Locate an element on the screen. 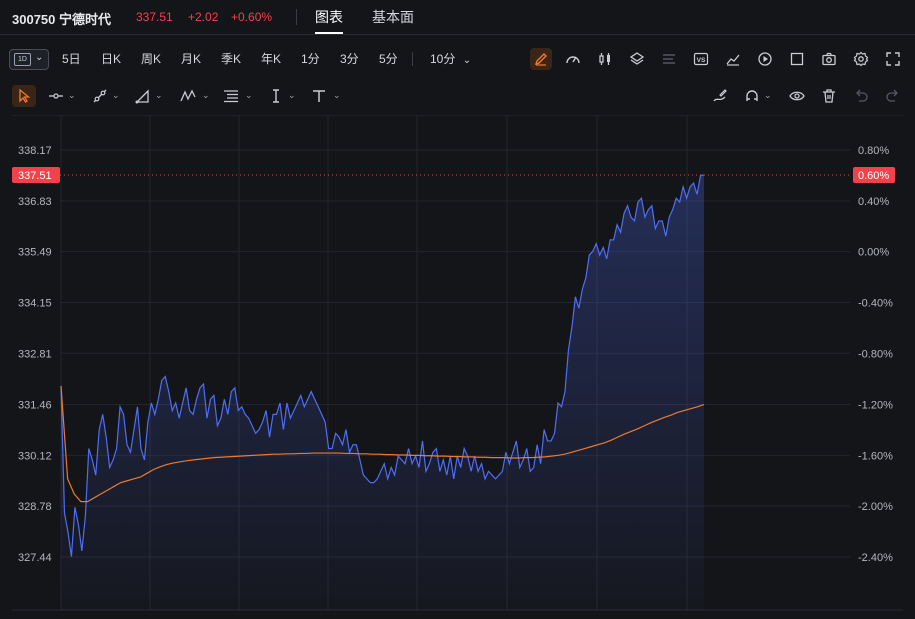  period-daily: 日K is located at coordinates (111, 58).